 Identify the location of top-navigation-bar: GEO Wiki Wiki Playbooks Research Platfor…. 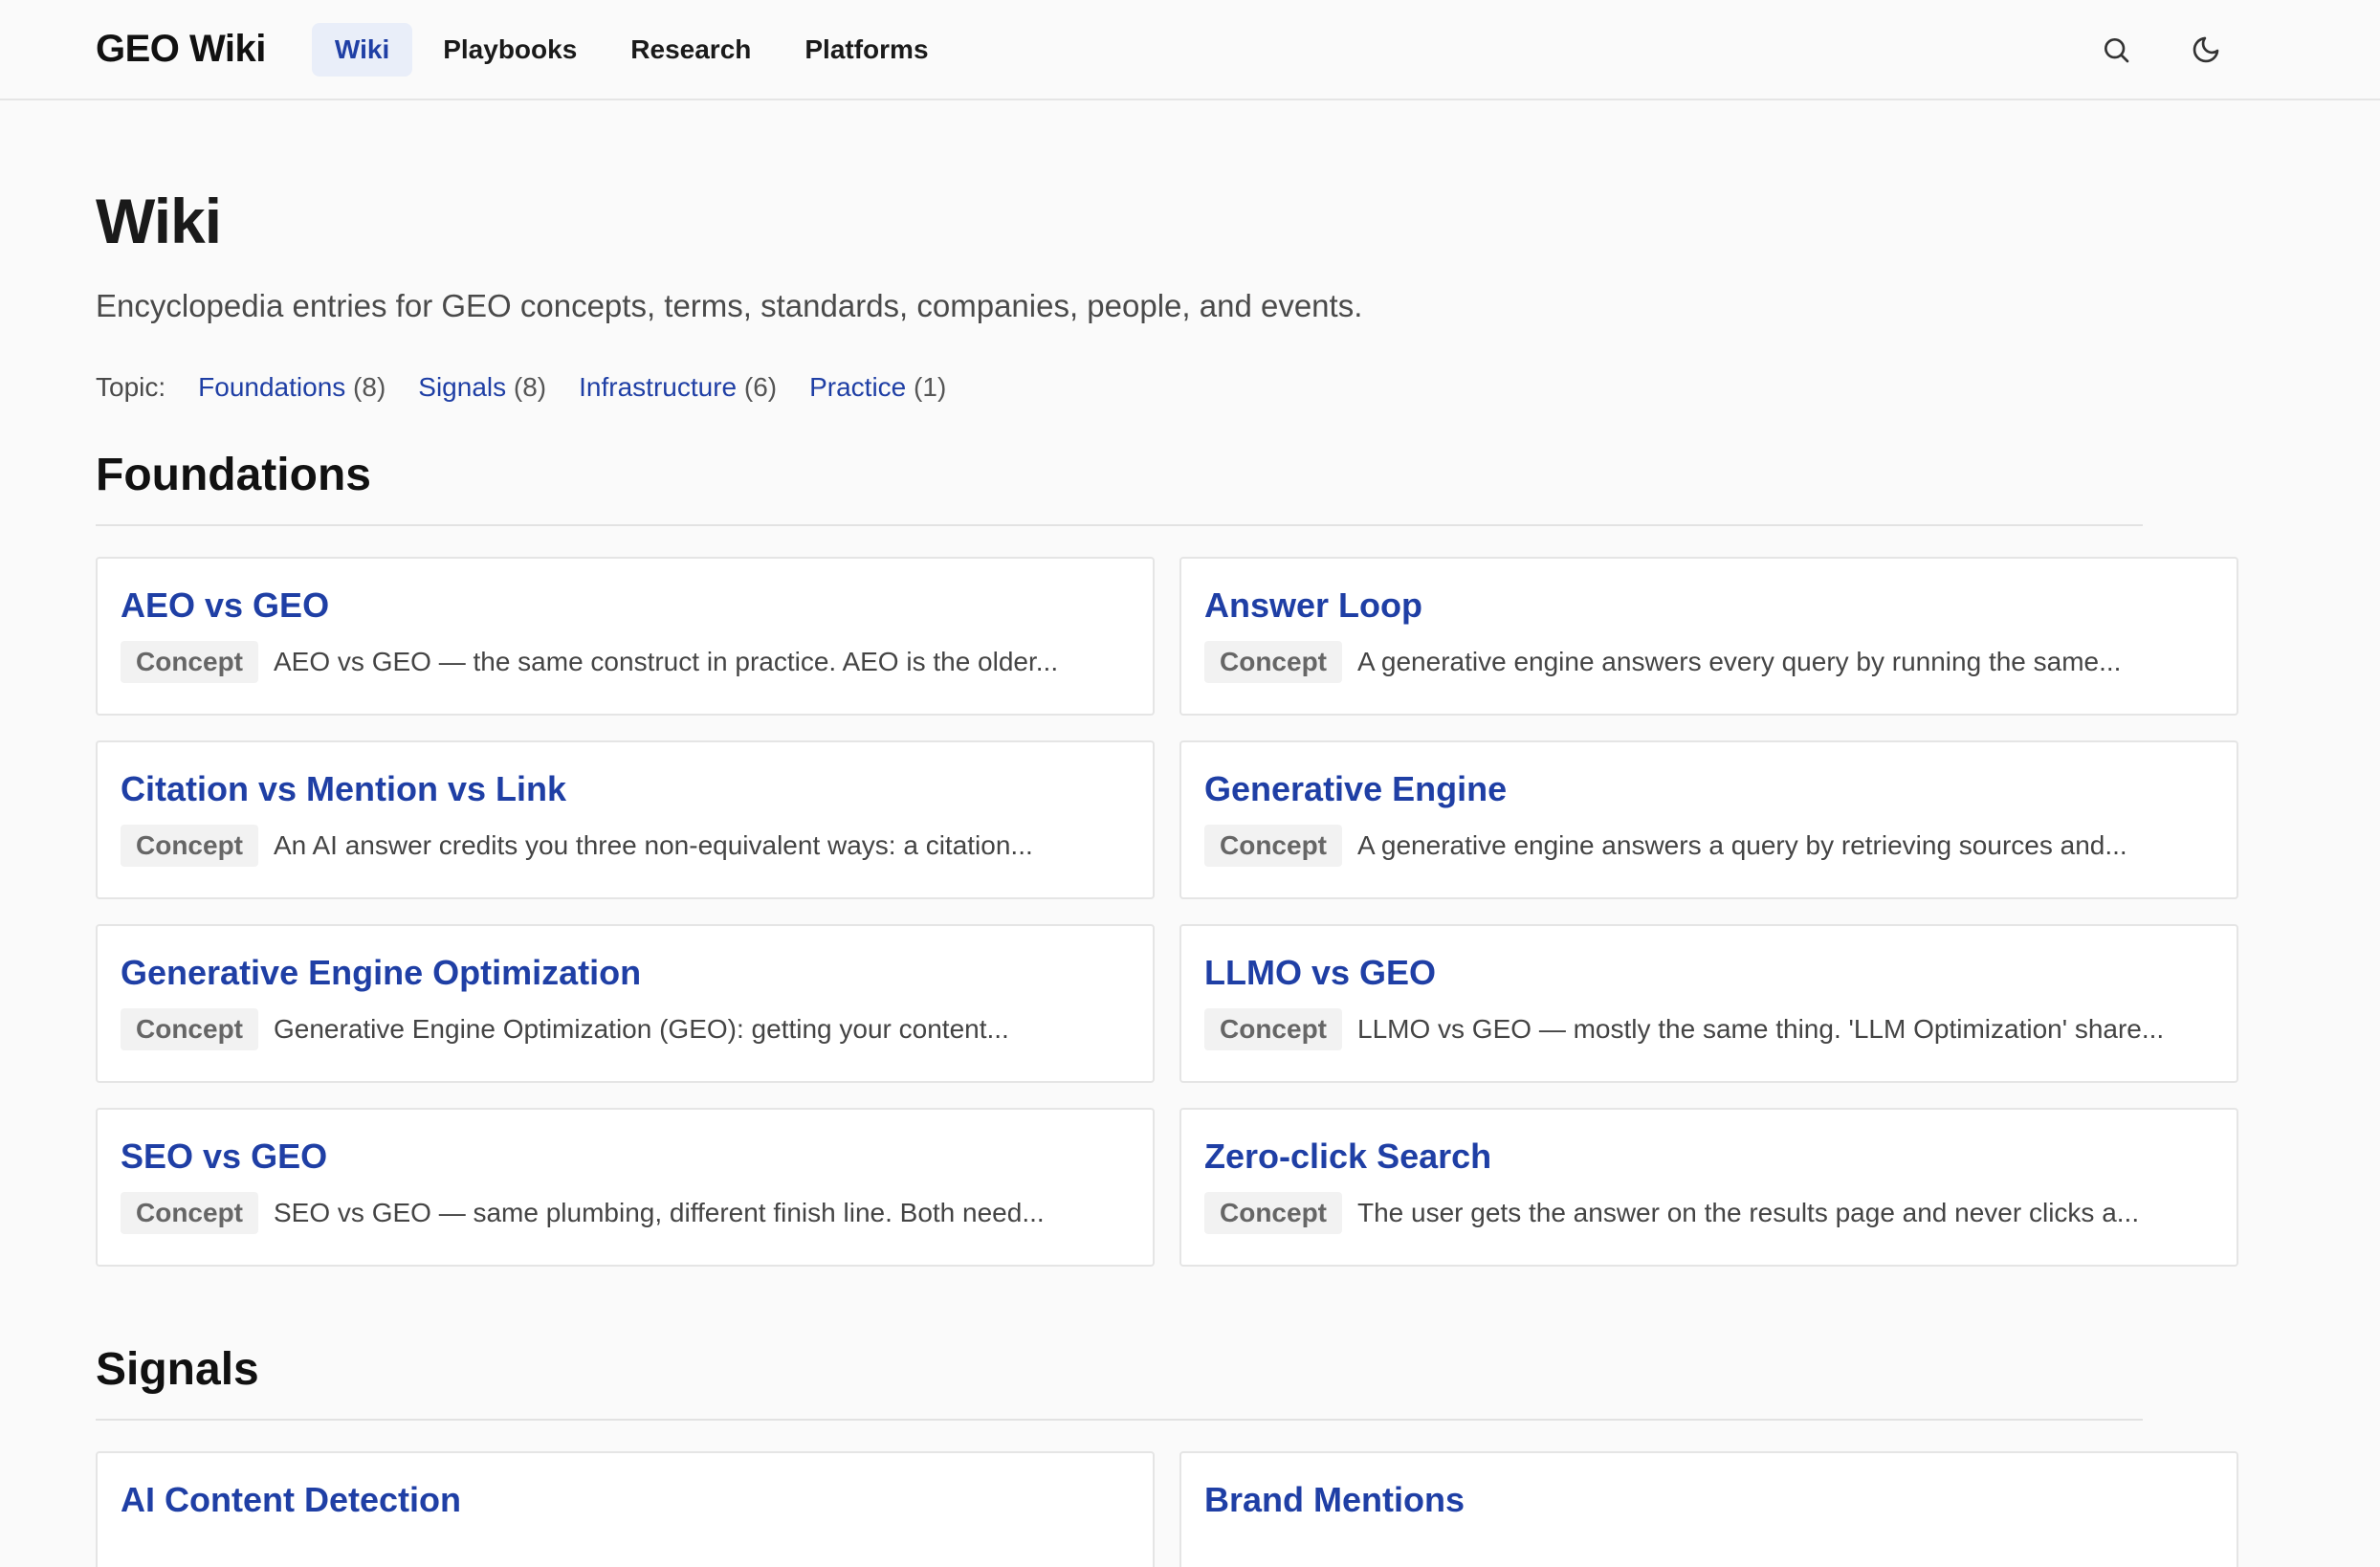
(1190, 50).